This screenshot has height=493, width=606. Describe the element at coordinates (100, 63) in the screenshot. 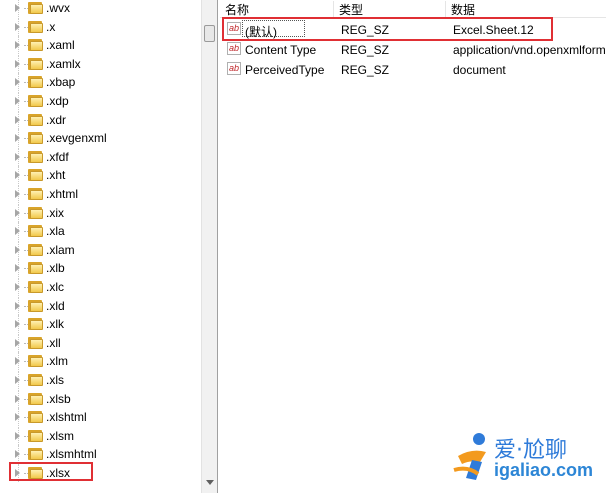

I see `tree-item: .xamlx` at that location.